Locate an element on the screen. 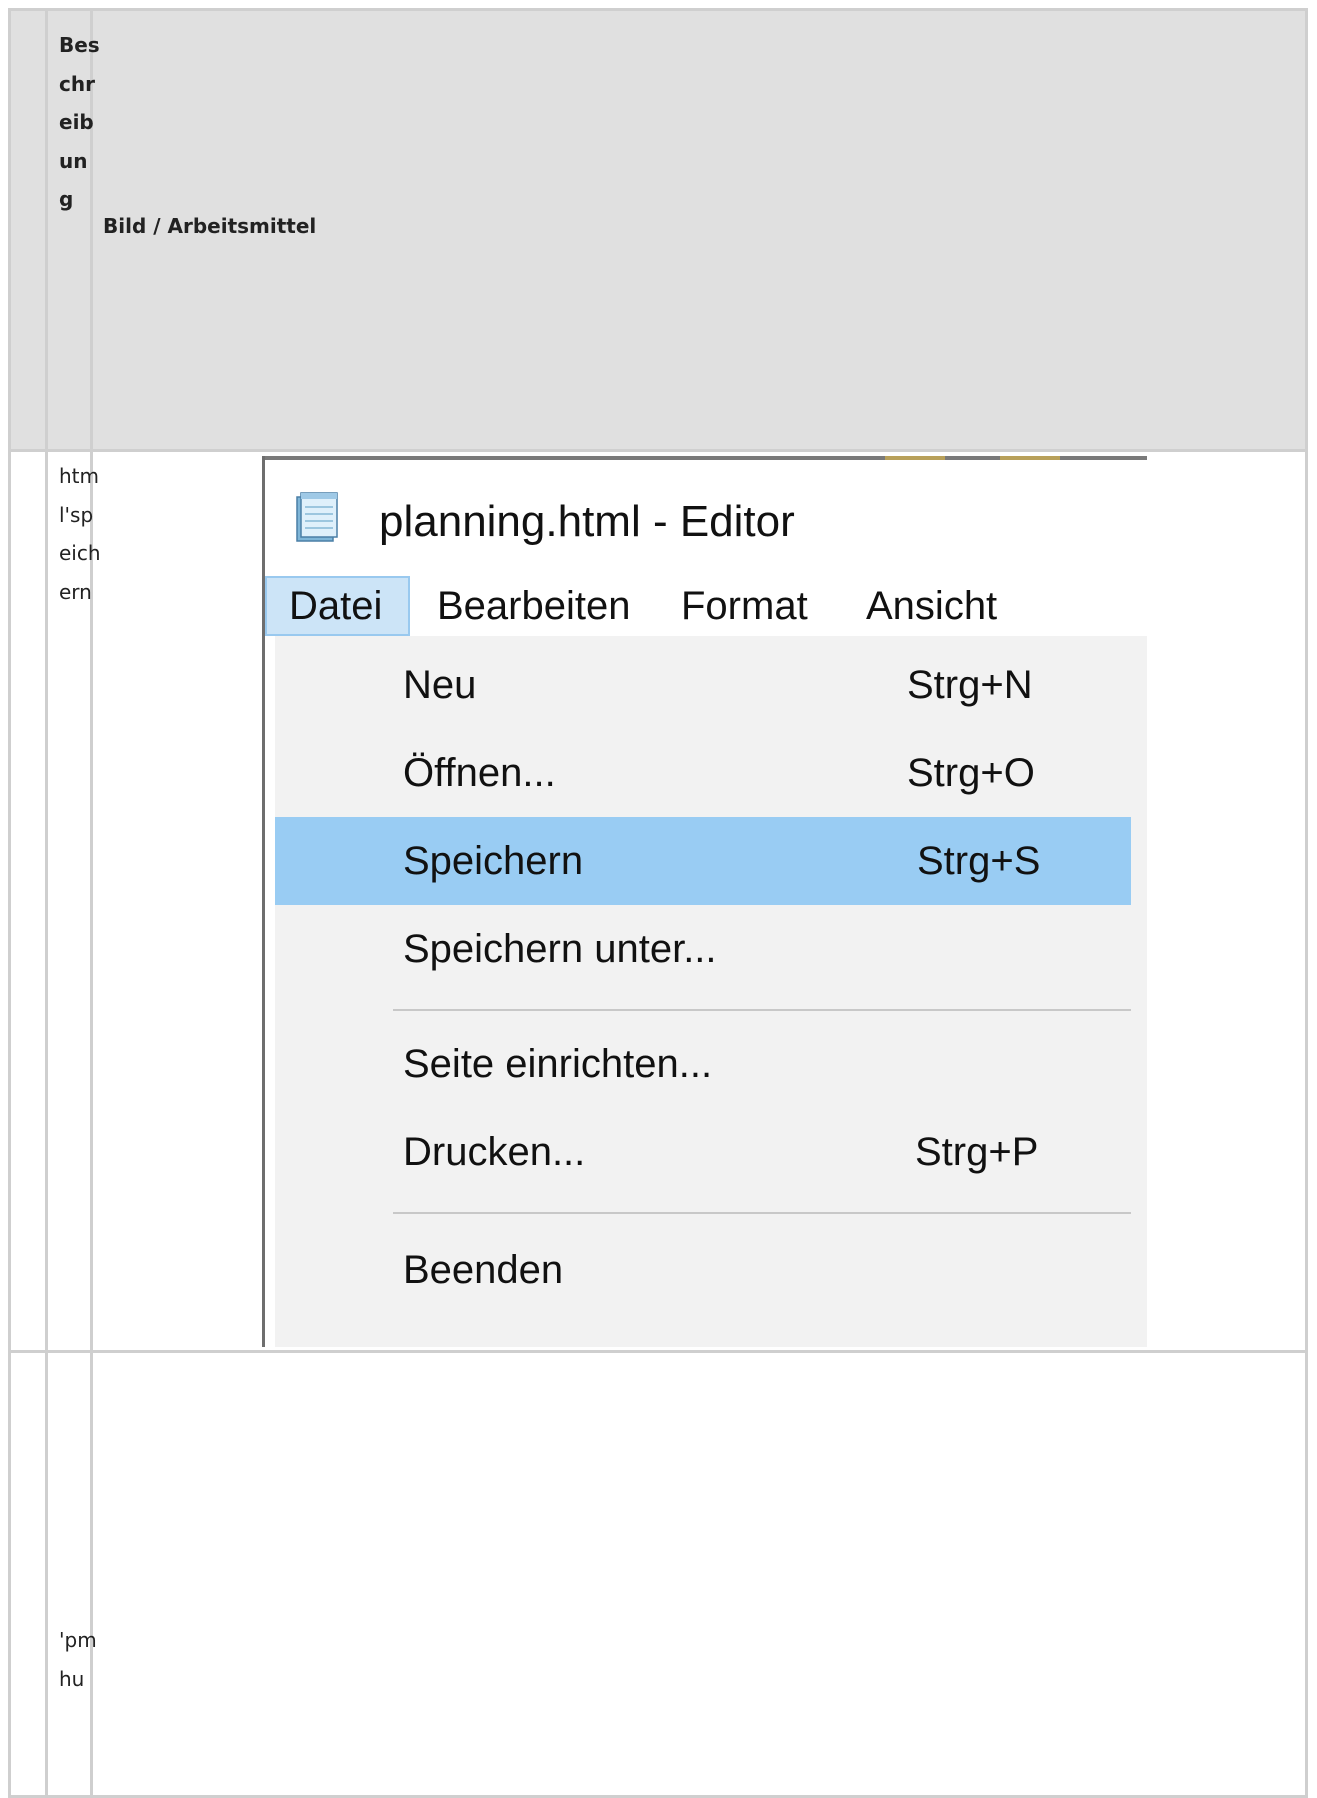  menu-item-oeffnen: Öffnen... Strg+O is located at coordinates (703, 773).